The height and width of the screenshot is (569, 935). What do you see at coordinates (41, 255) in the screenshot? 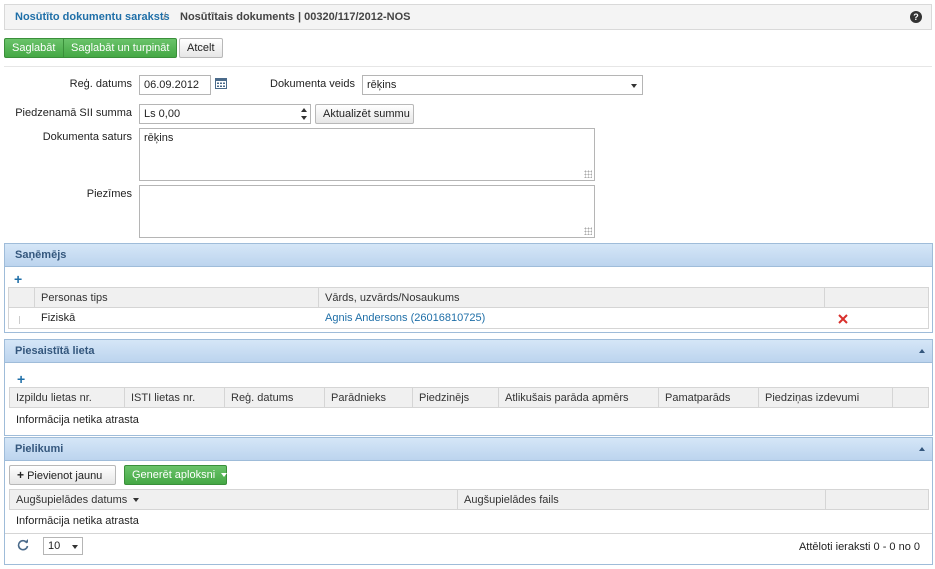
I see `recipient-panel-title: Saņēmējs` at bounding box center [41, 255].